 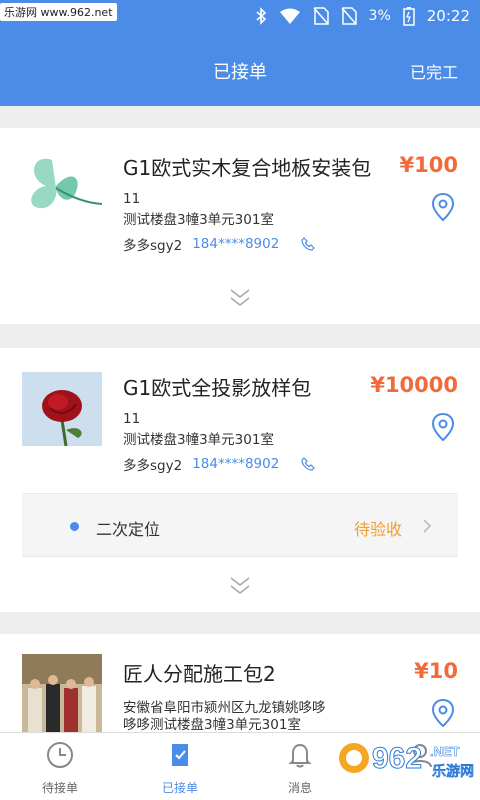 I want to click on order-address-line2: 哆哆测试楼盘3幢3单元301室, so click(x=212, y=725).